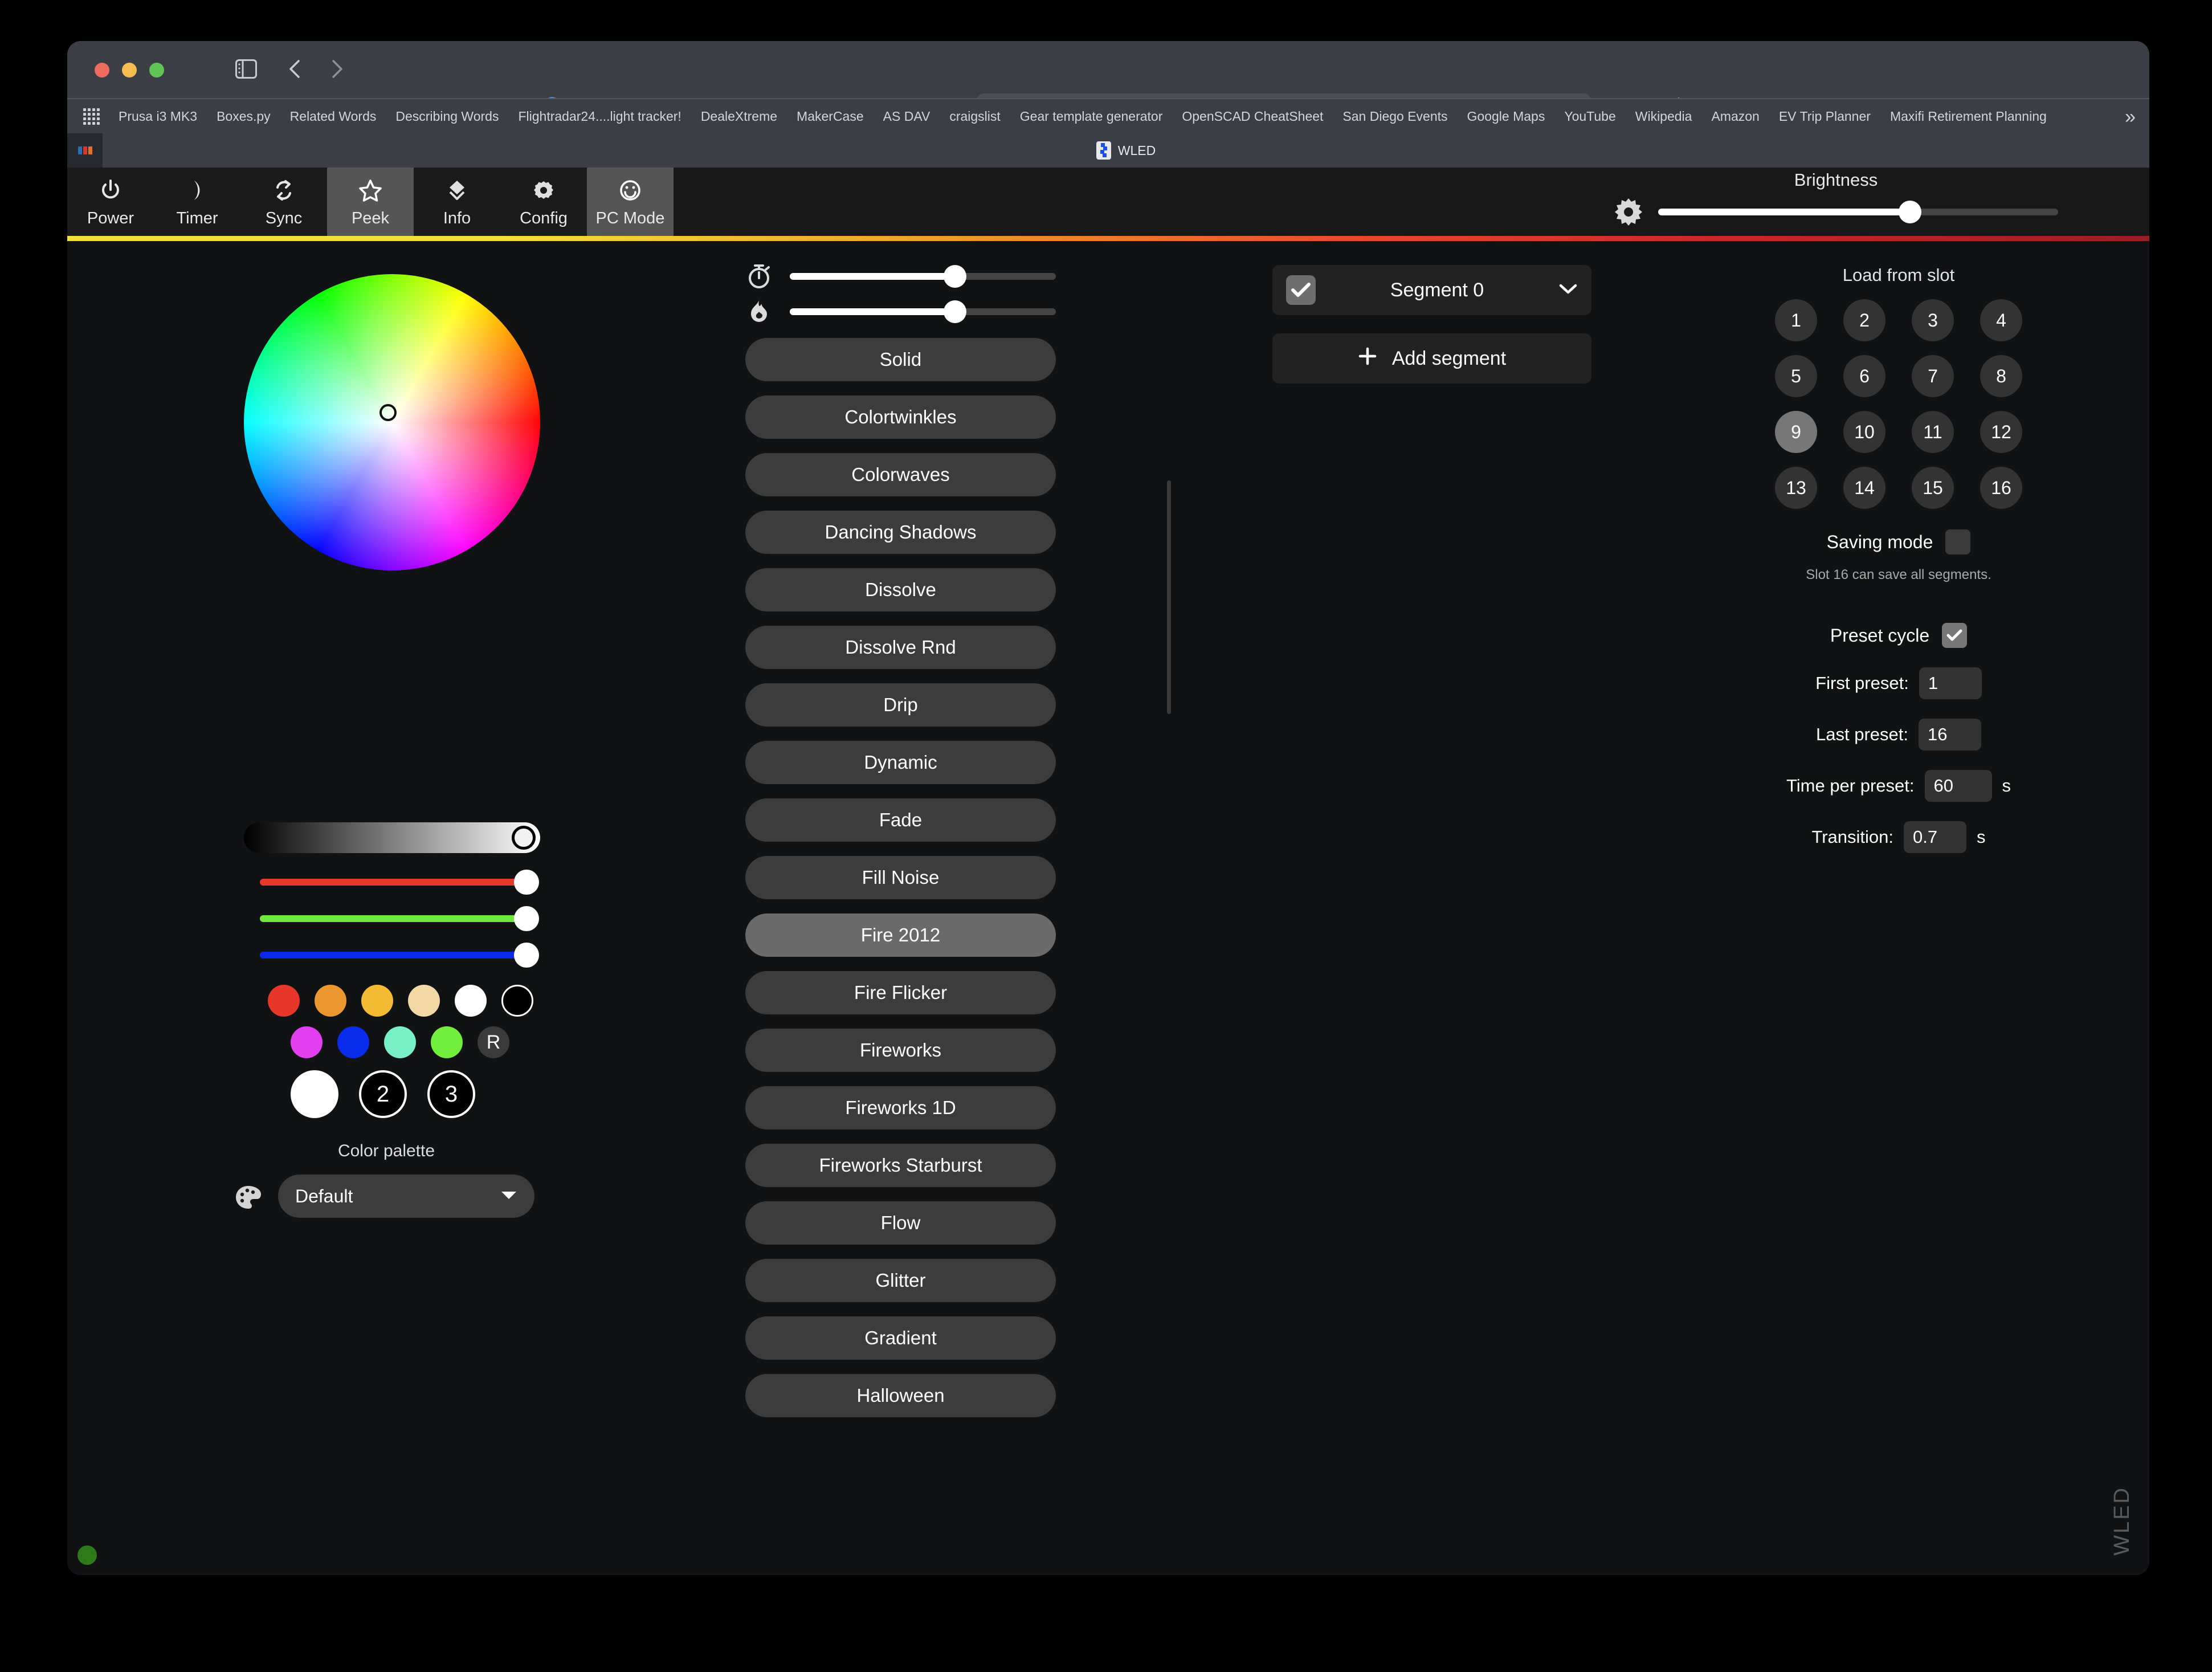 The width and height of the screenshot is (2212, 1672). I want to click on effect-fireworks-1d: Fireworks 1D, so click(900, 1107).